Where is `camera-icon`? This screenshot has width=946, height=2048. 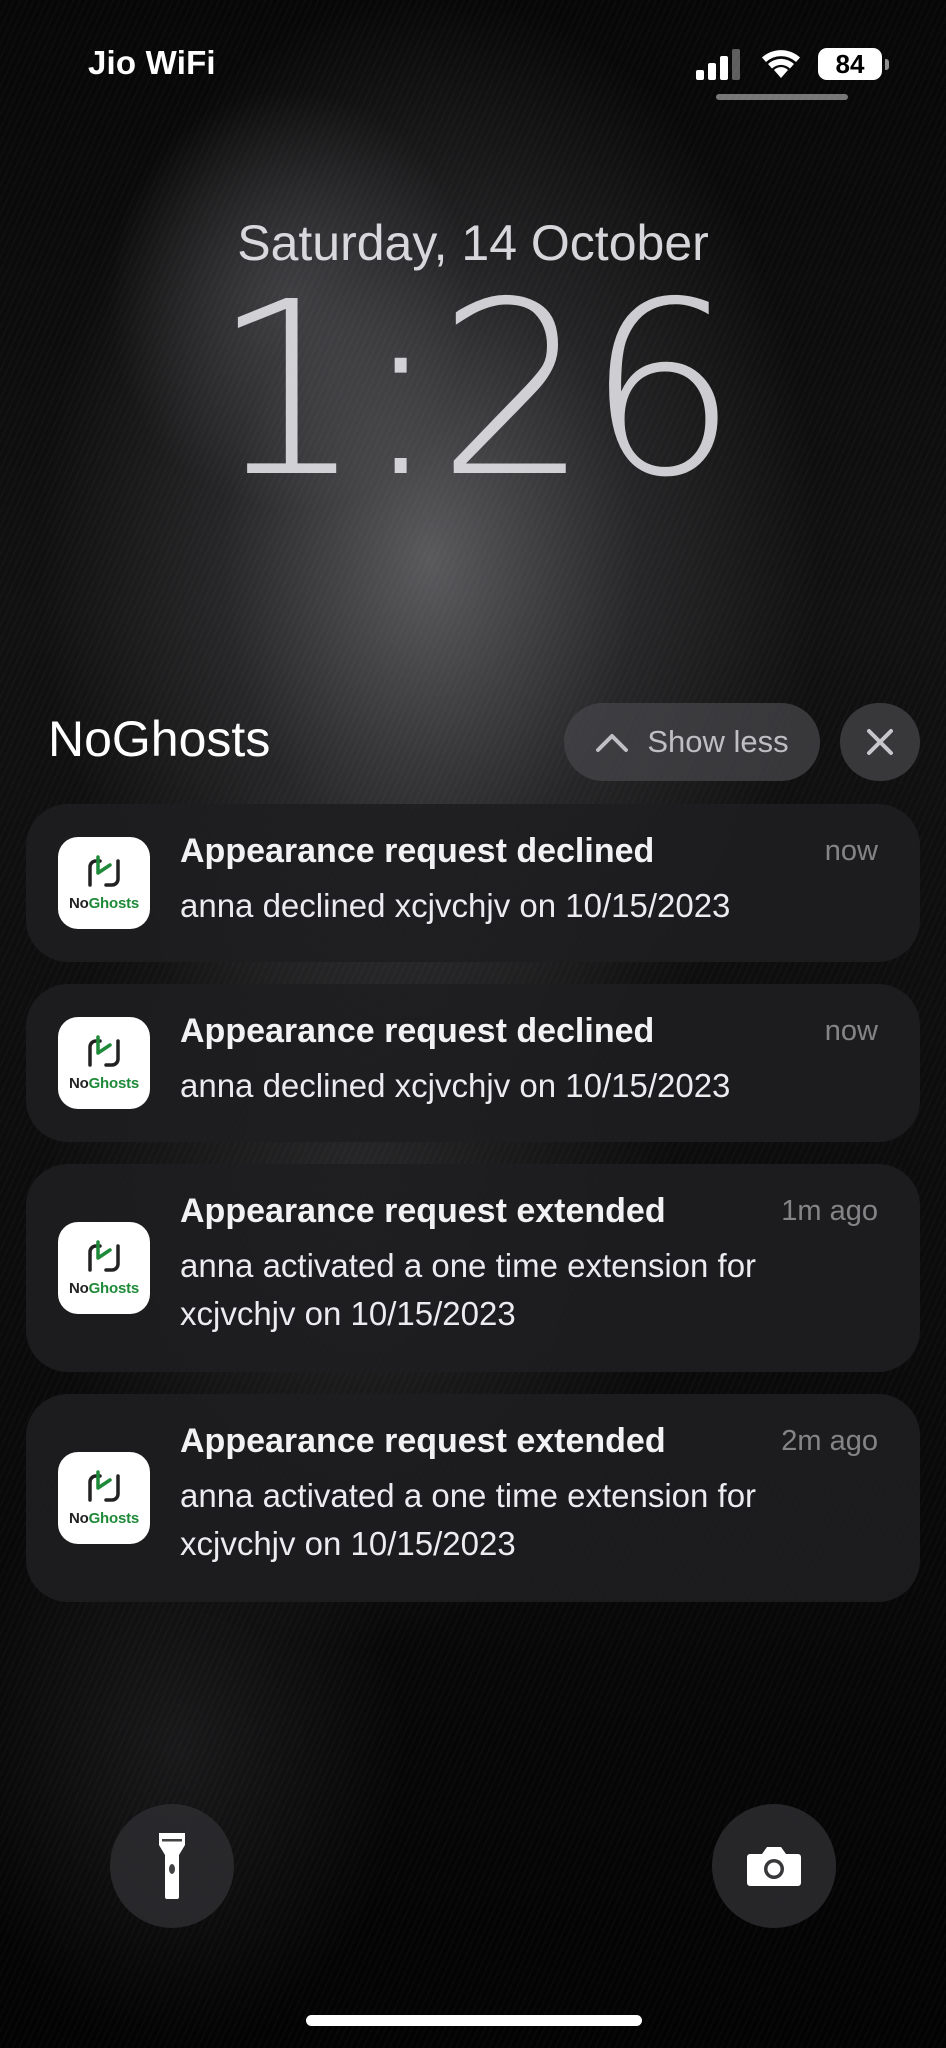
camera-icon is located at coordinates (774, 1866).